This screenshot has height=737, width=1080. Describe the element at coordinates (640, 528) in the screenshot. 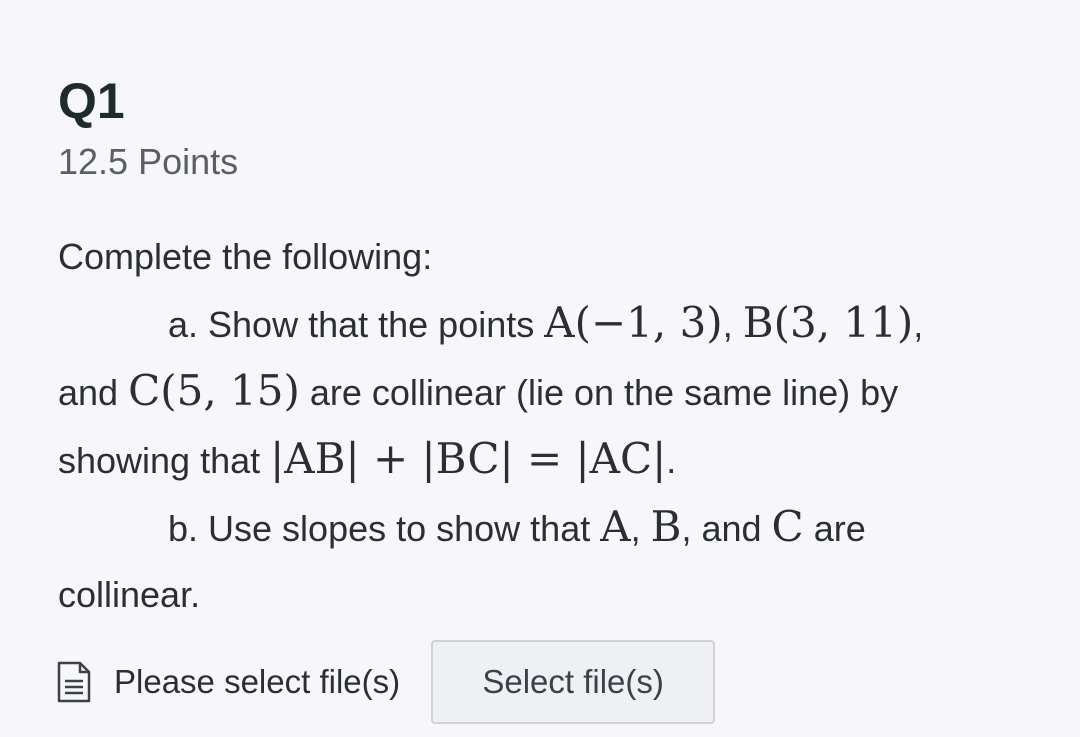

I see `part-b-sep1: ,` at that location.